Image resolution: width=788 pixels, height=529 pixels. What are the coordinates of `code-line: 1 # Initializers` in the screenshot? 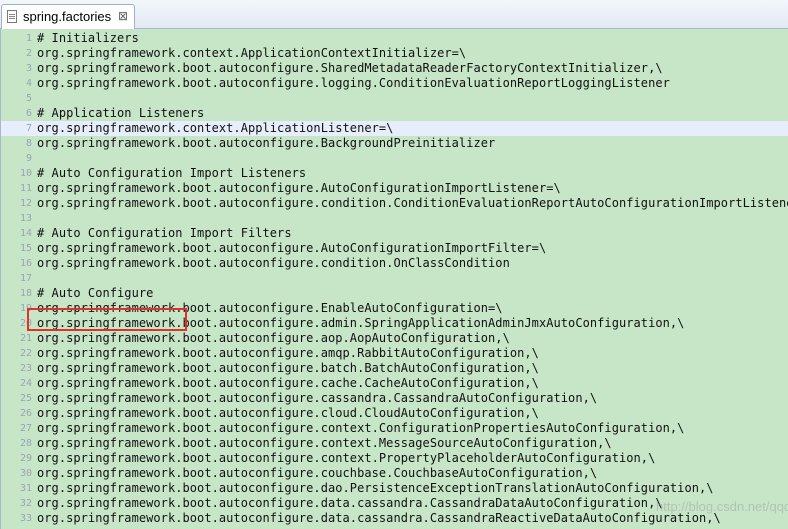 It's located at (394, 38).